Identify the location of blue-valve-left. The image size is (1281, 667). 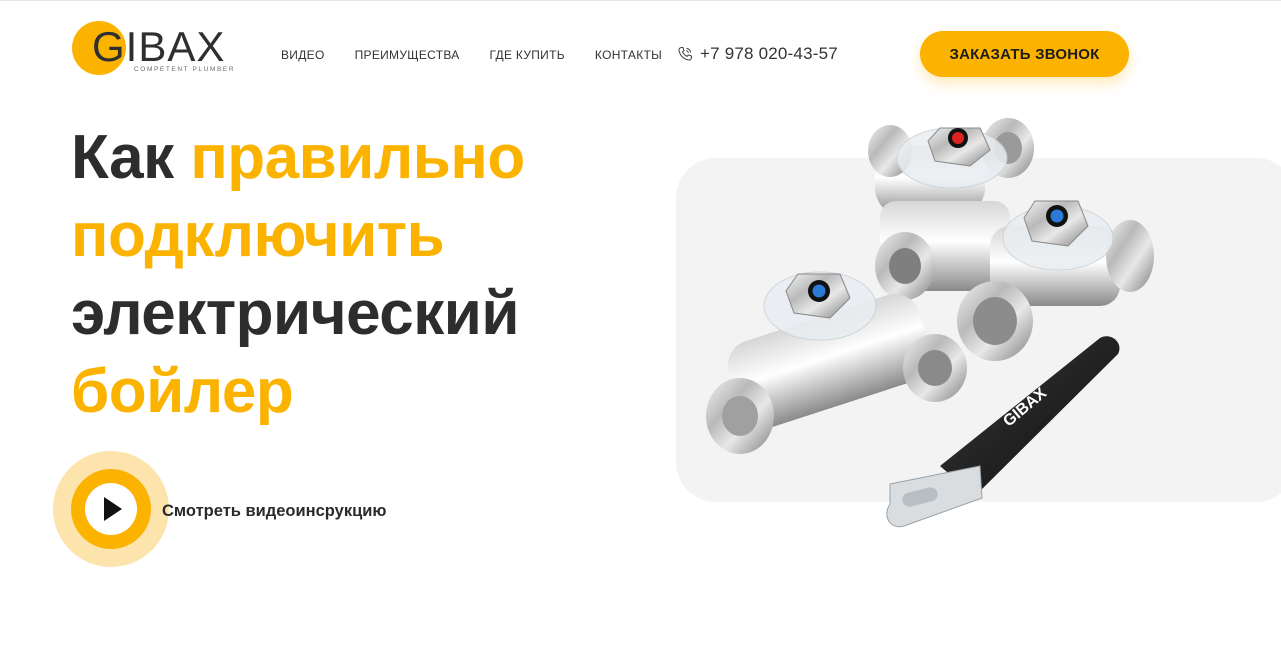
(836, 362).